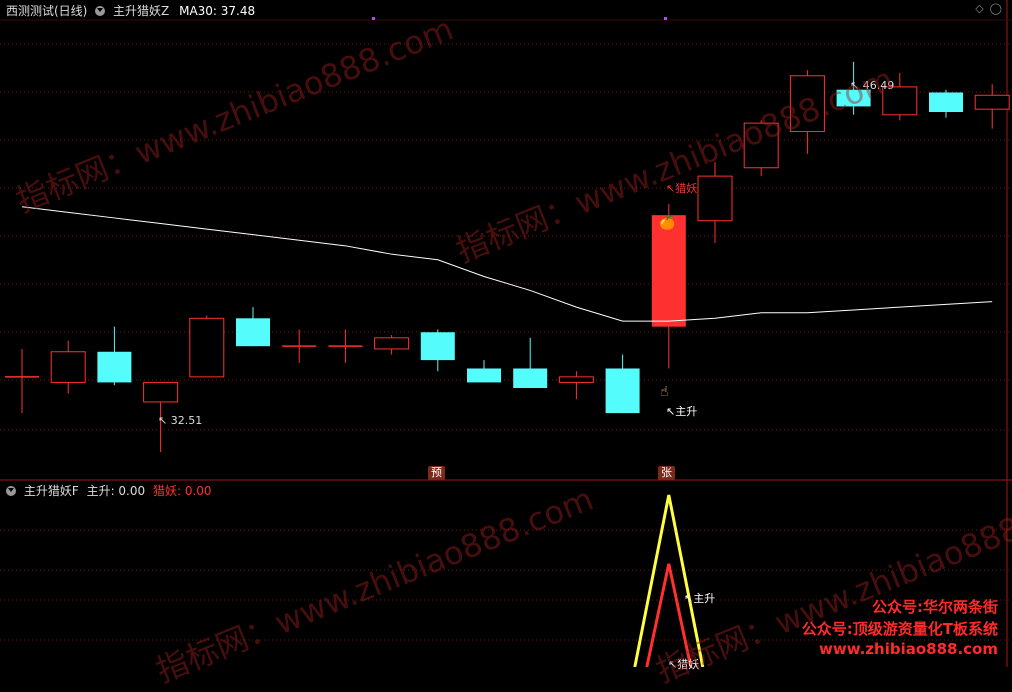 This screenshot has width=1012, height=692. Describe the element at coordinates (899, 629) in the screenshot. I see `promo-line-2: 公众号:顶级游资量化T板系统` at that location.